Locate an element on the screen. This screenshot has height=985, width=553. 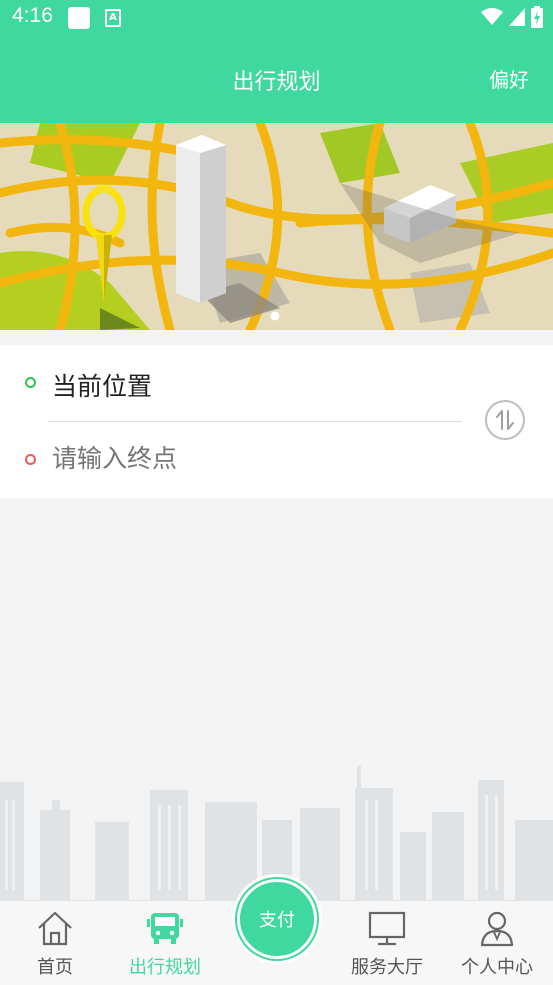
status-time: 4:16 is located at coordinates (32, 15).